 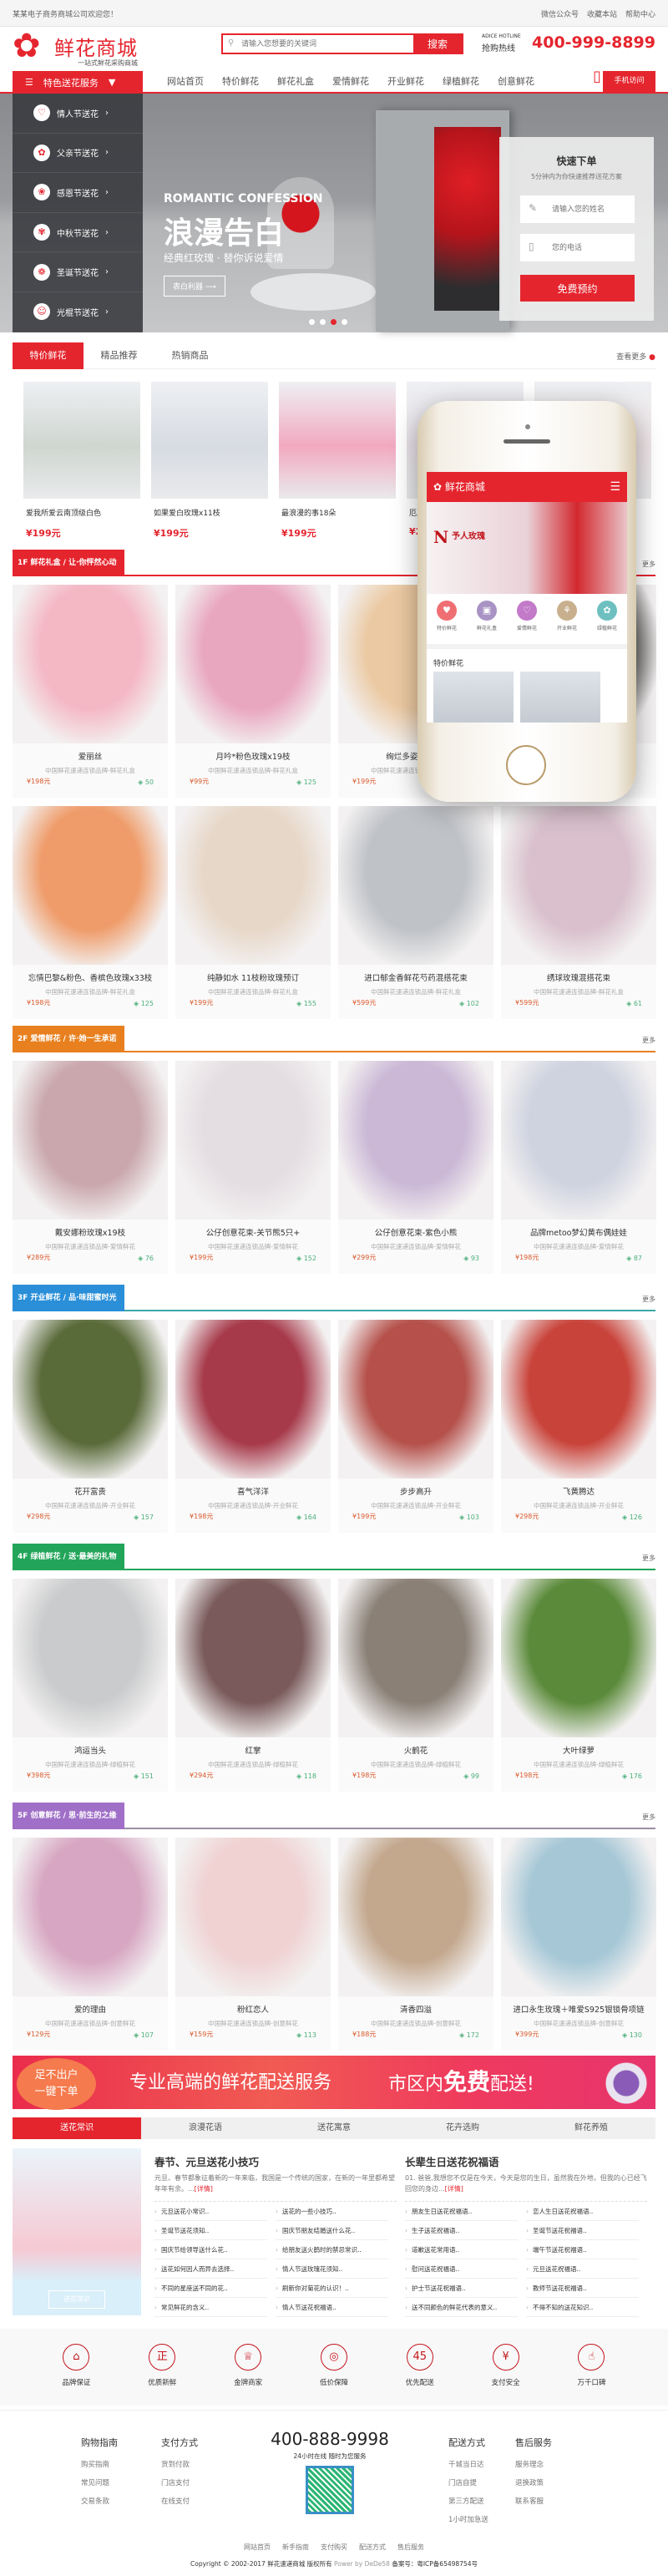 I want to click on product-card: 清香四溢 中国鲜花速递连锁品牌-创意鲜花 ¥188元 ◈ 172, so click(x=415, y=1944).